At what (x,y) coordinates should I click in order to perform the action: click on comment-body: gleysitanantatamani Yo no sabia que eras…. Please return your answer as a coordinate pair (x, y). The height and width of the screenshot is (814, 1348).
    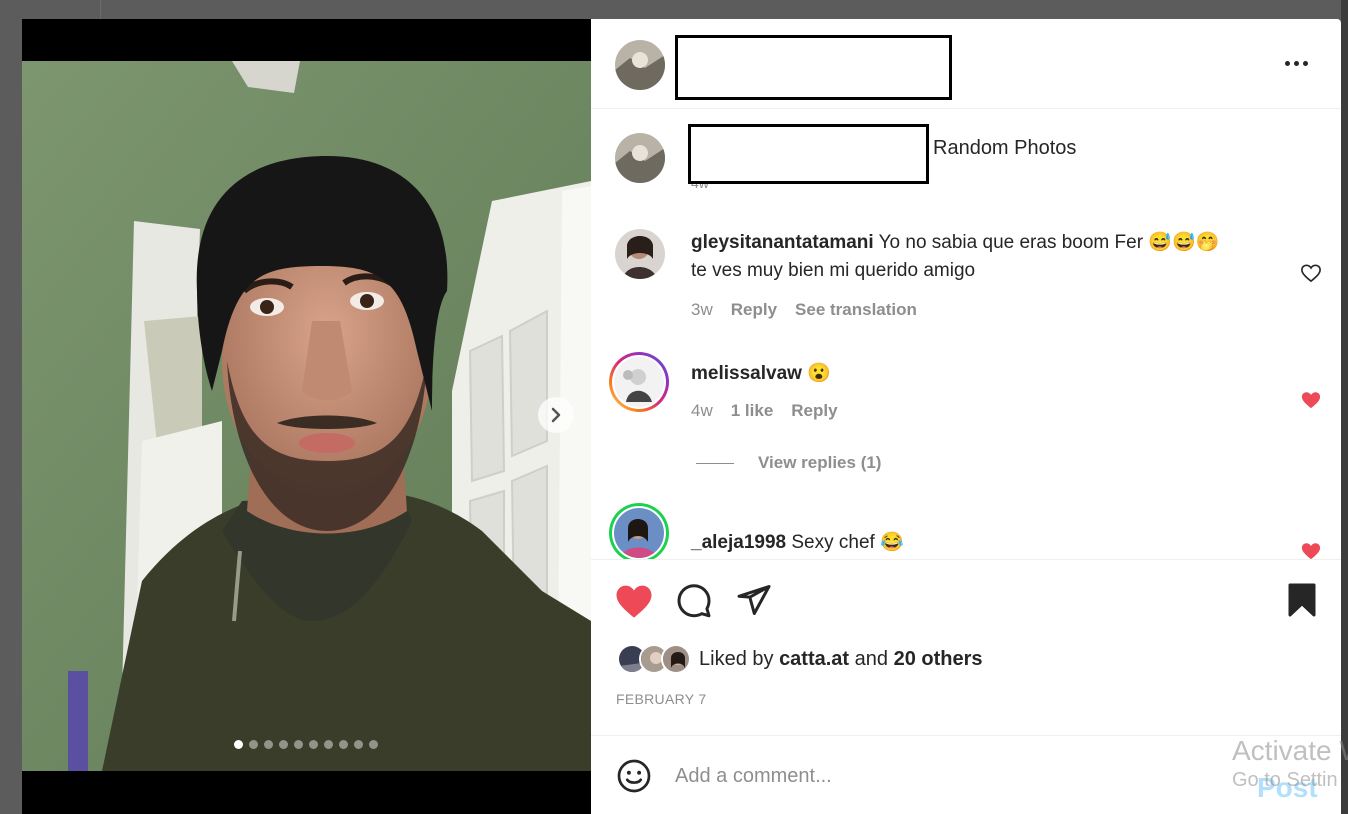
    Looking at the image, I should click on (986, 257).